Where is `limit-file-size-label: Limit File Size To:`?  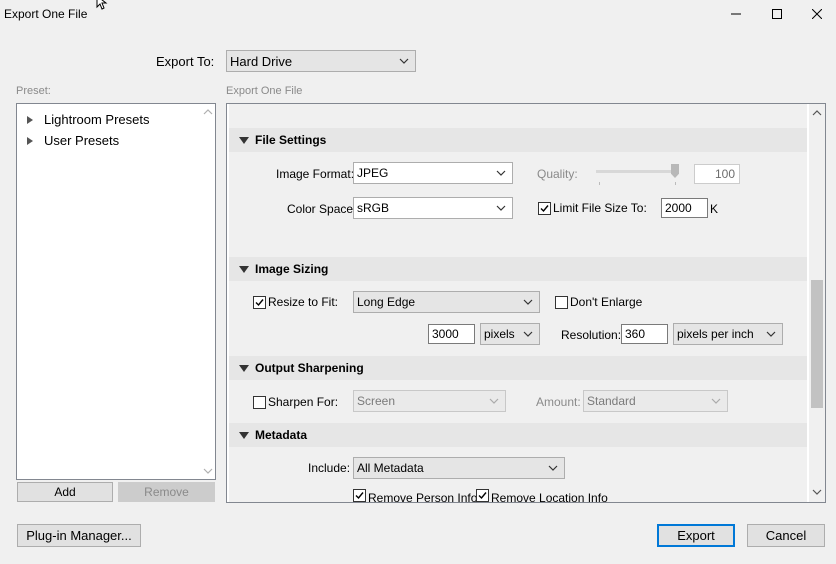 limit-file-size-label: Limit File Size To: is located at coordinates (600, 208).